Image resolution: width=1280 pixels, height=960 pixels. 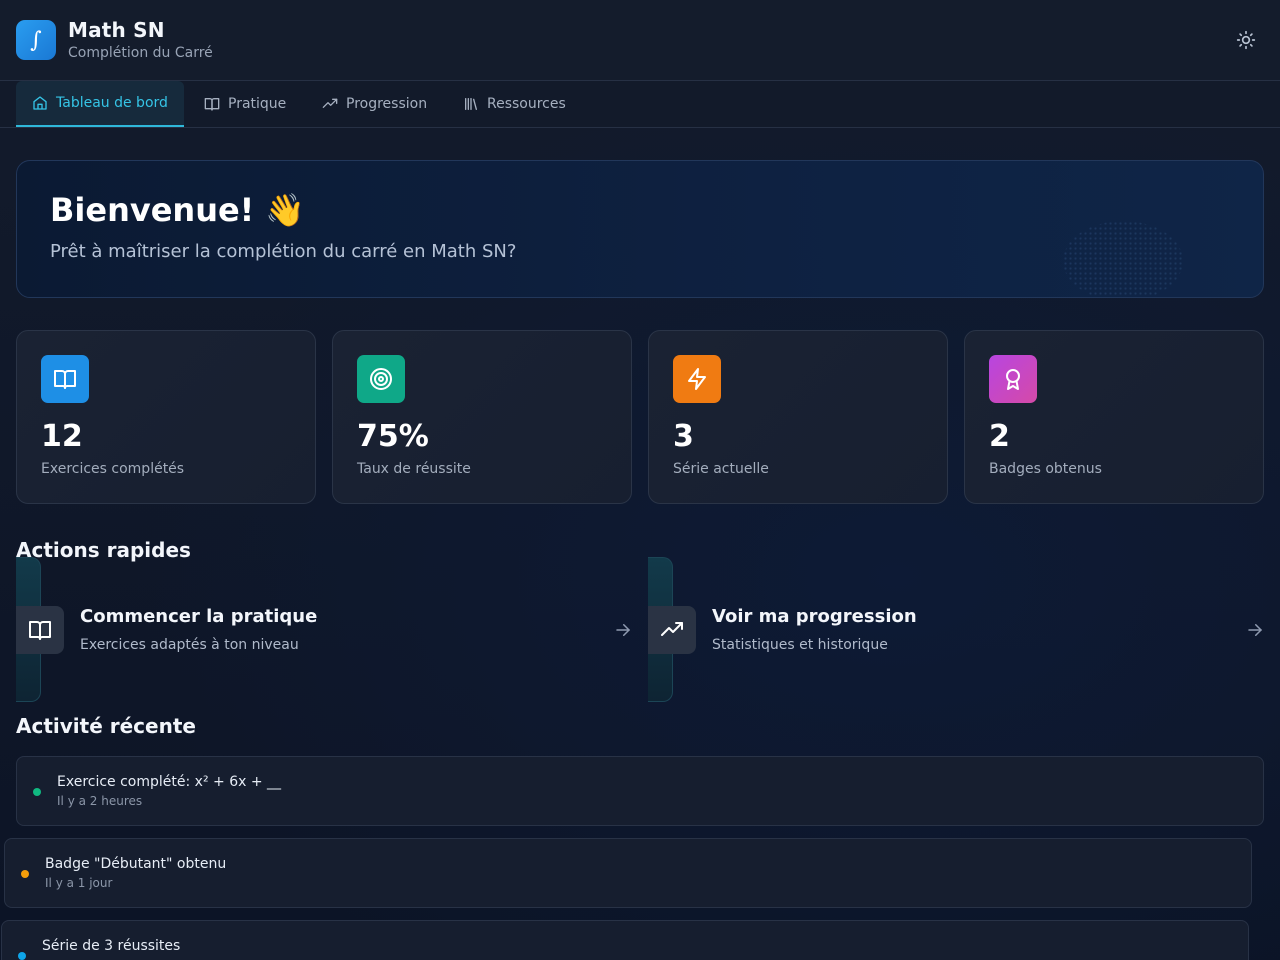 What do you see at coordinates (106, 726) in the screenshot?
I see `recent-activity-heading: Activité récente` at bounding box center [106, 726].